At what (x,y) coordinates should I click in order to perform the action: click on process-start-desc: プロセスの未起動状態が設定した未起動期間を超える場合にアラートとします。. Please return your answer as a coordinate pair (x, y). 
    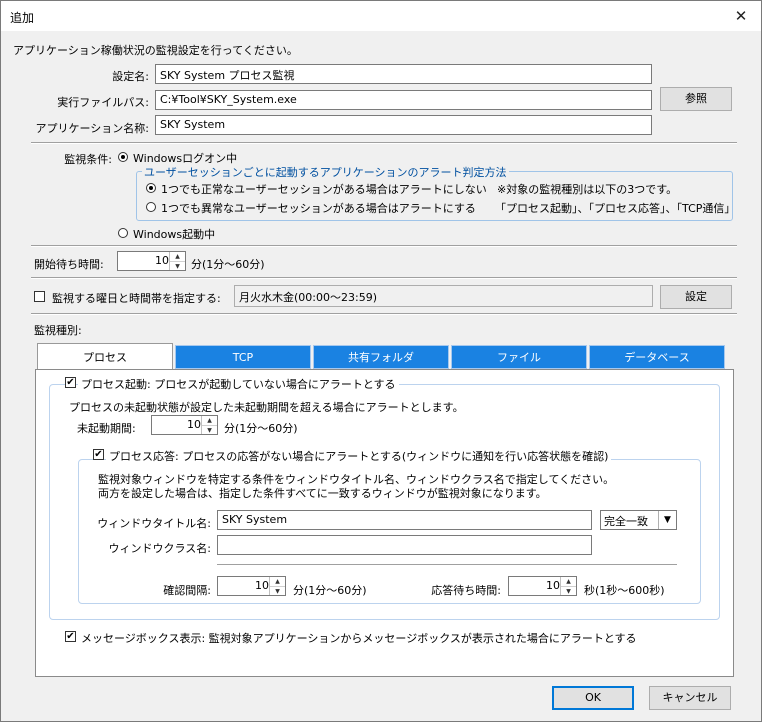
    Looking at the image, I should click on (266, 407).